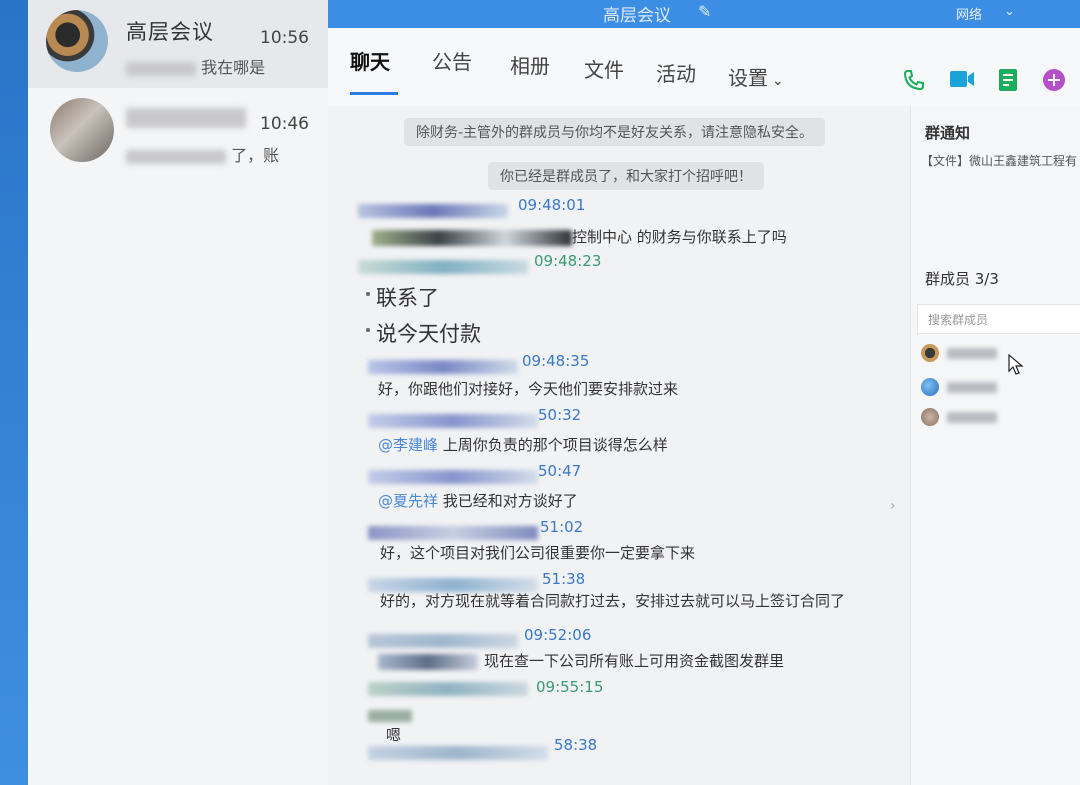  What do you see at coordinates (452, 60) in the screenshot?
I see `tab-announcement: 公告` at bounding box center [452, 60].